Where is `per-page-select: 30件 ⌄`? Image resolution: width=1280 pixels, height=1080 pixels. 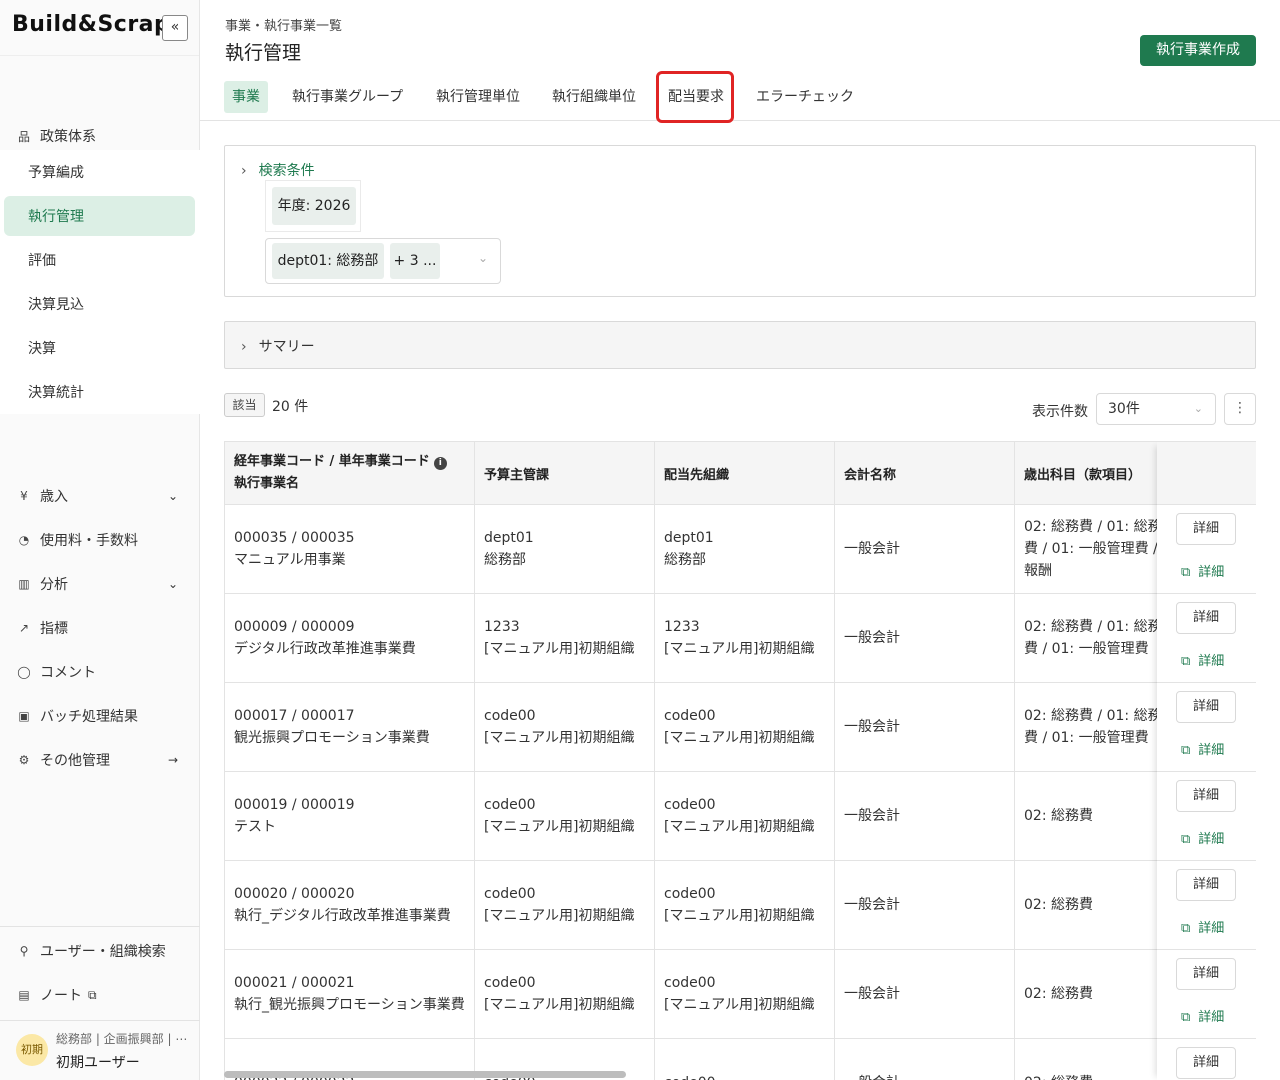
per-page-select: 30件 ⌄ is located at coordinates (1156, 409).